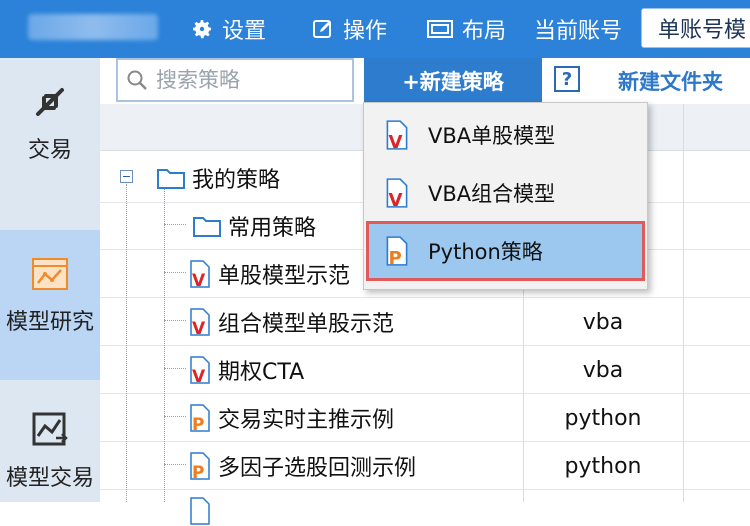 The height and width of the screenshot is (526, 750). I want to click on strategy-toolbar: +新建策略 ? 新建文件夹, so click(425, 81).